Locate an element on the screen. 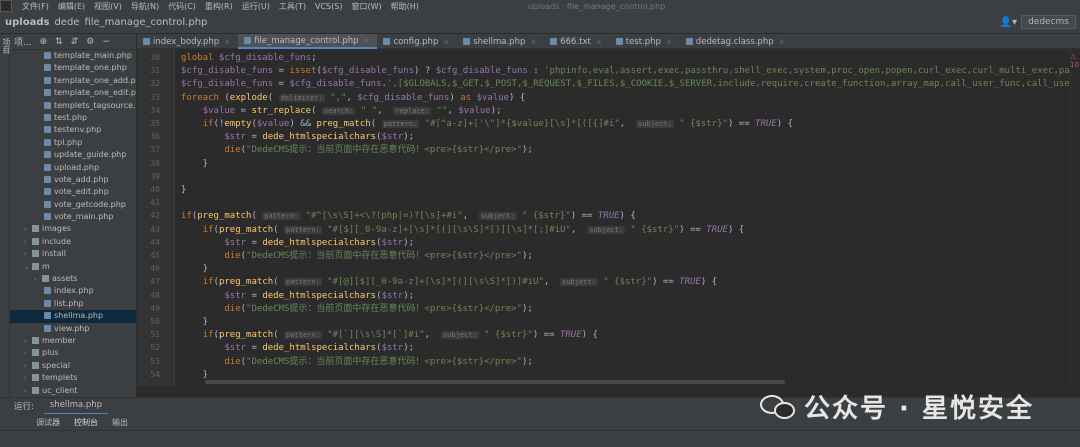 Image resolution: width=1080 pixels, height=447 pixels. expand-icon: ⇵ is located at coordinates (75, 42).